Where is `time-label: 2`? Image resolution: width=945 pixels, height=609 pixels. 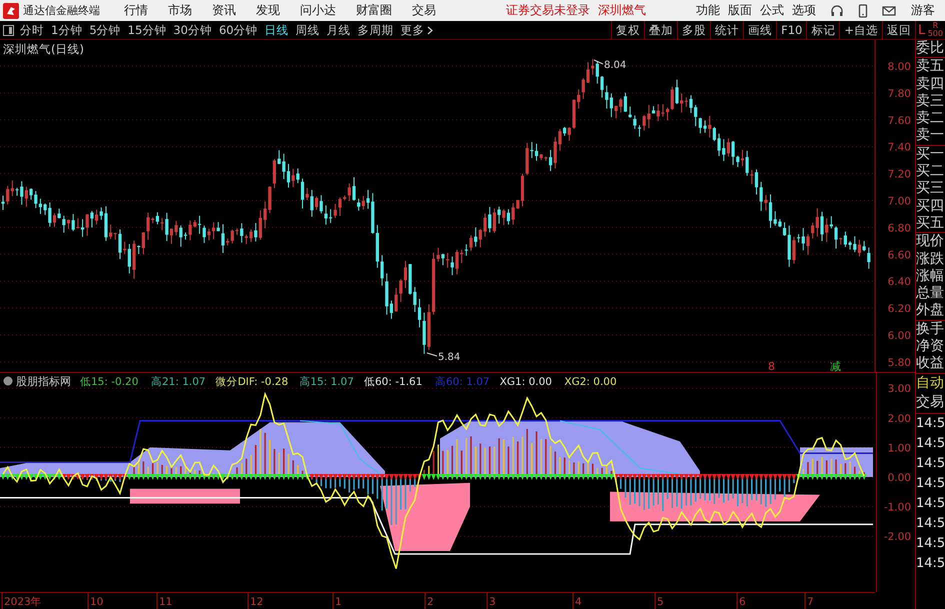 time-label: 2 is located at coordinates (430, 602).